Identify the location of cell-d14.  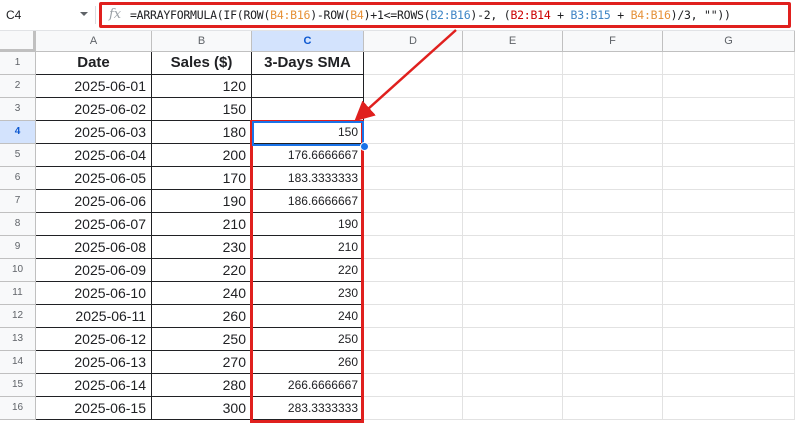
(413, 362).